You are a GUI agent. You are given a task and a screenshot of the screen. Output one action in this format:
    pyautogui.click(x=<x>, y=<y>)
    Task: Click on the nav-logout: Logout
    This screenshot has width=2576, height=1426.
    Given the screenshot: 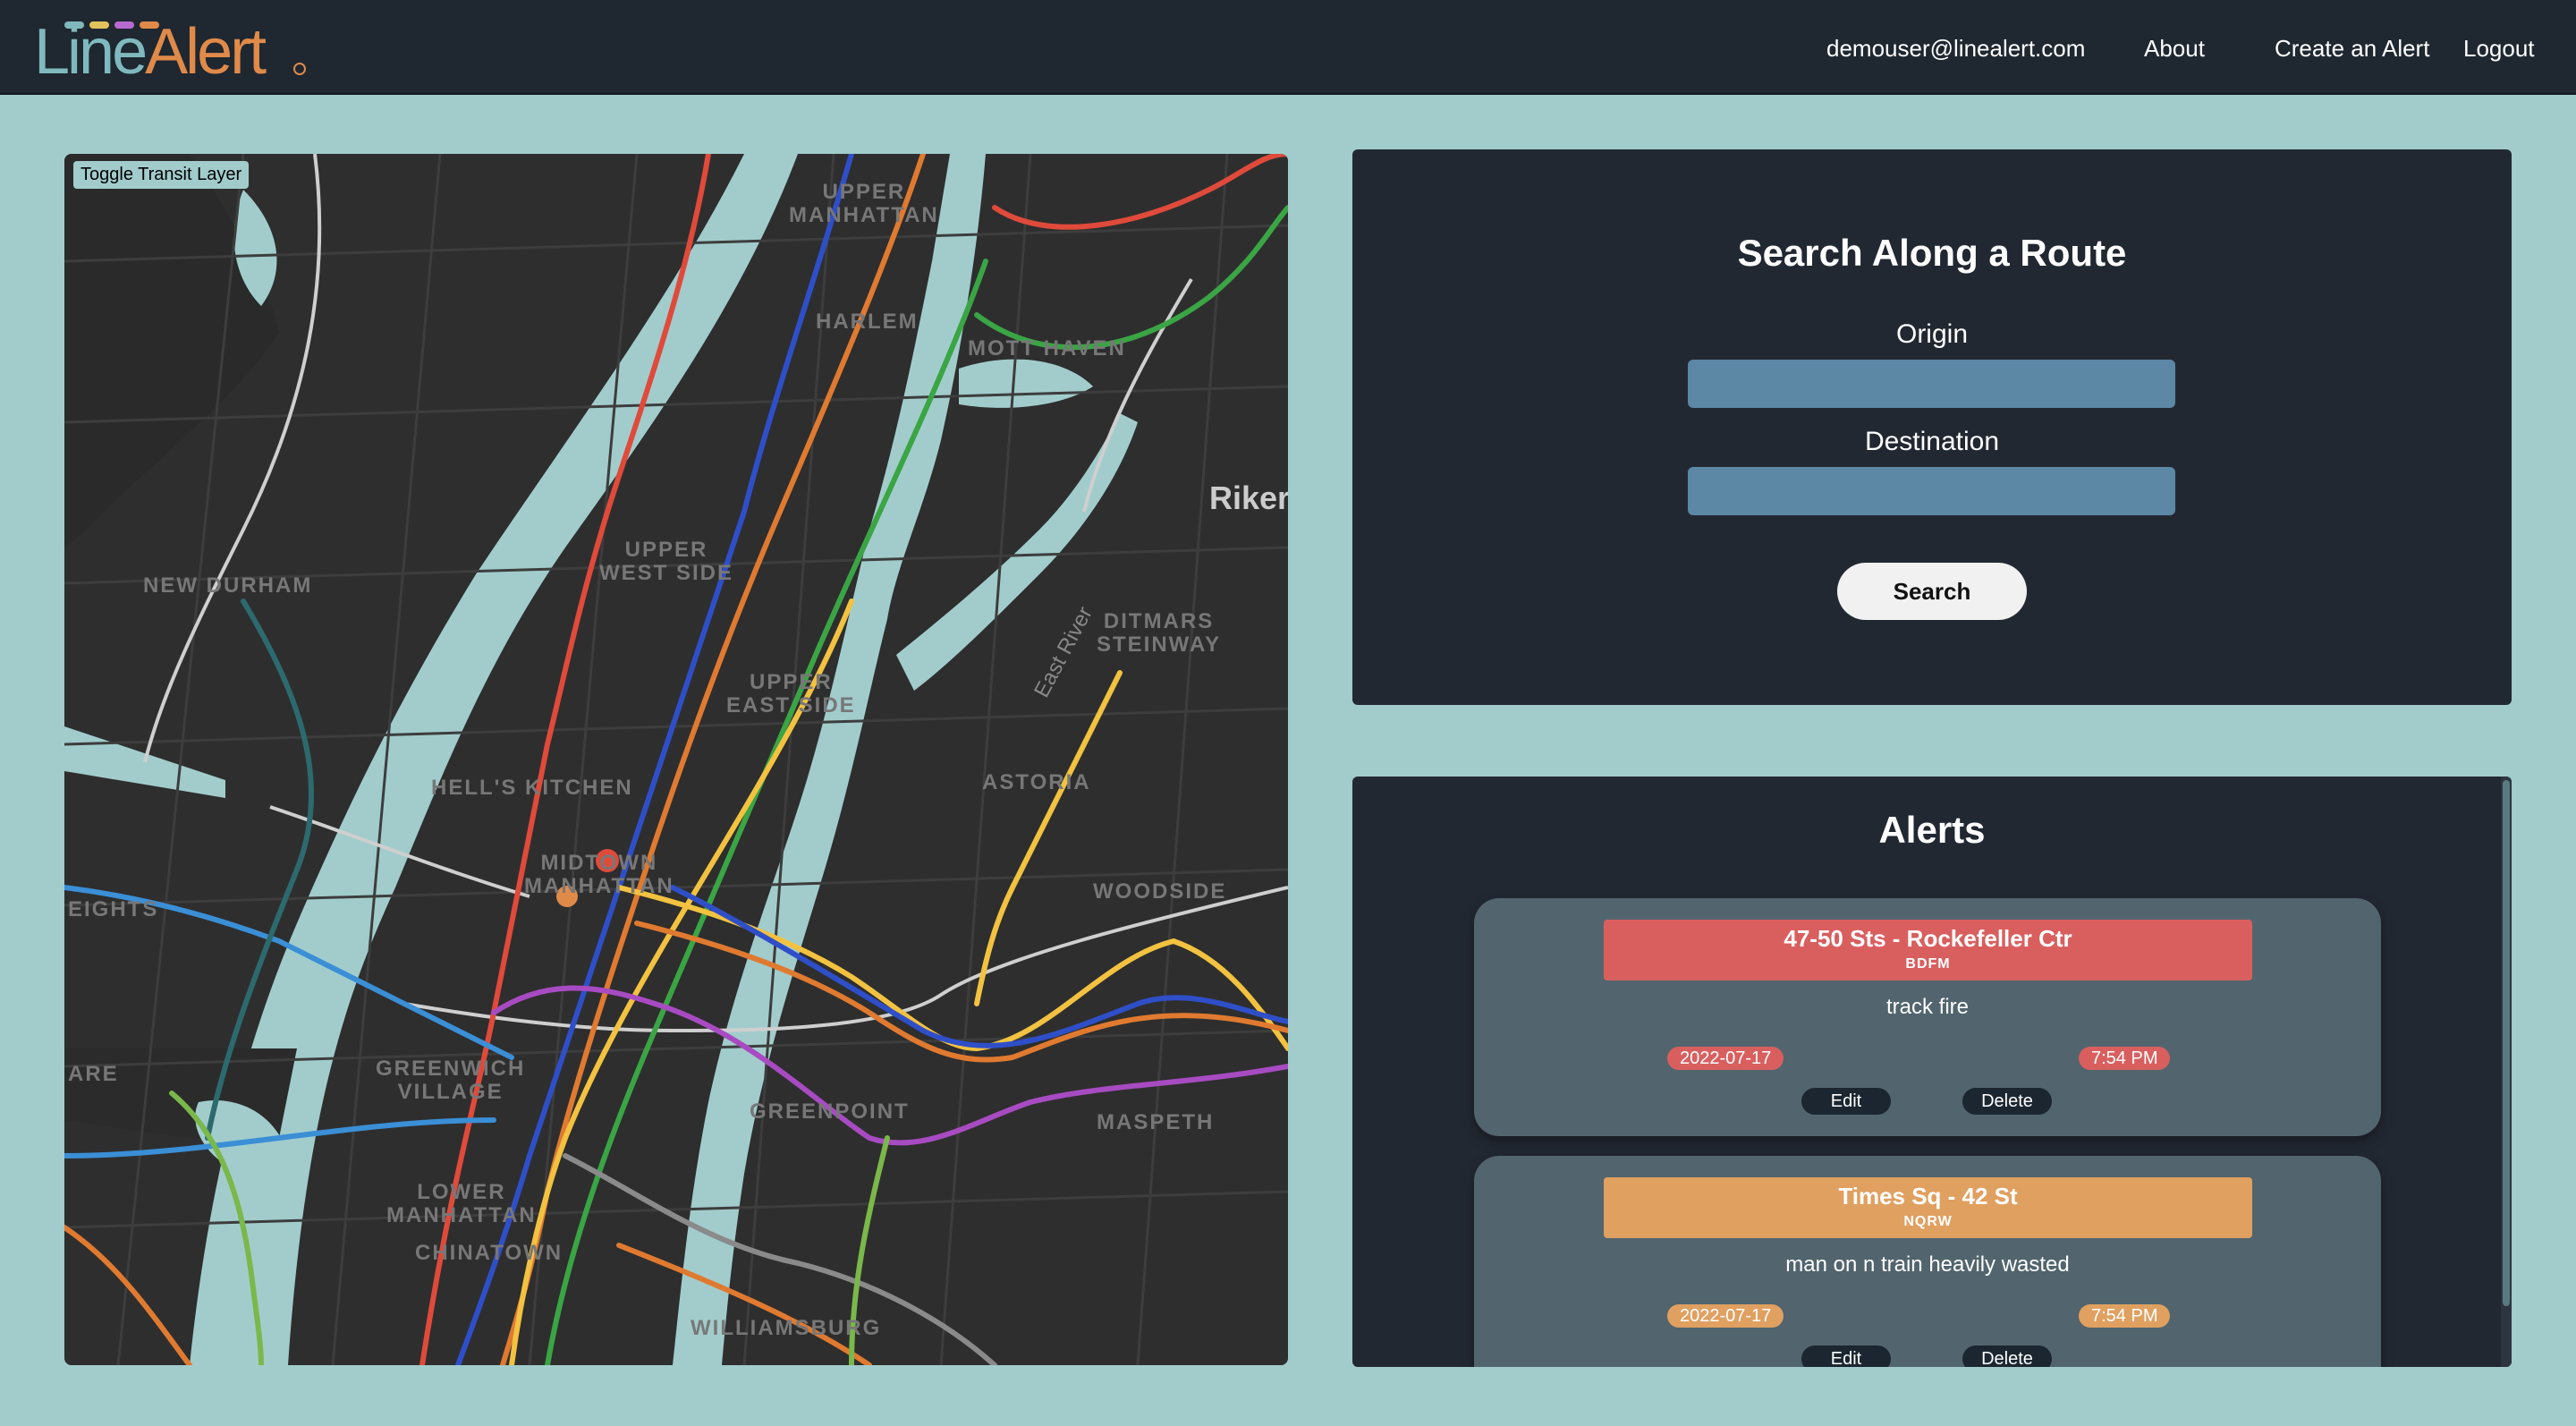 What is the action you would take?
    pyautogui.click(x=2499, y=49)
    